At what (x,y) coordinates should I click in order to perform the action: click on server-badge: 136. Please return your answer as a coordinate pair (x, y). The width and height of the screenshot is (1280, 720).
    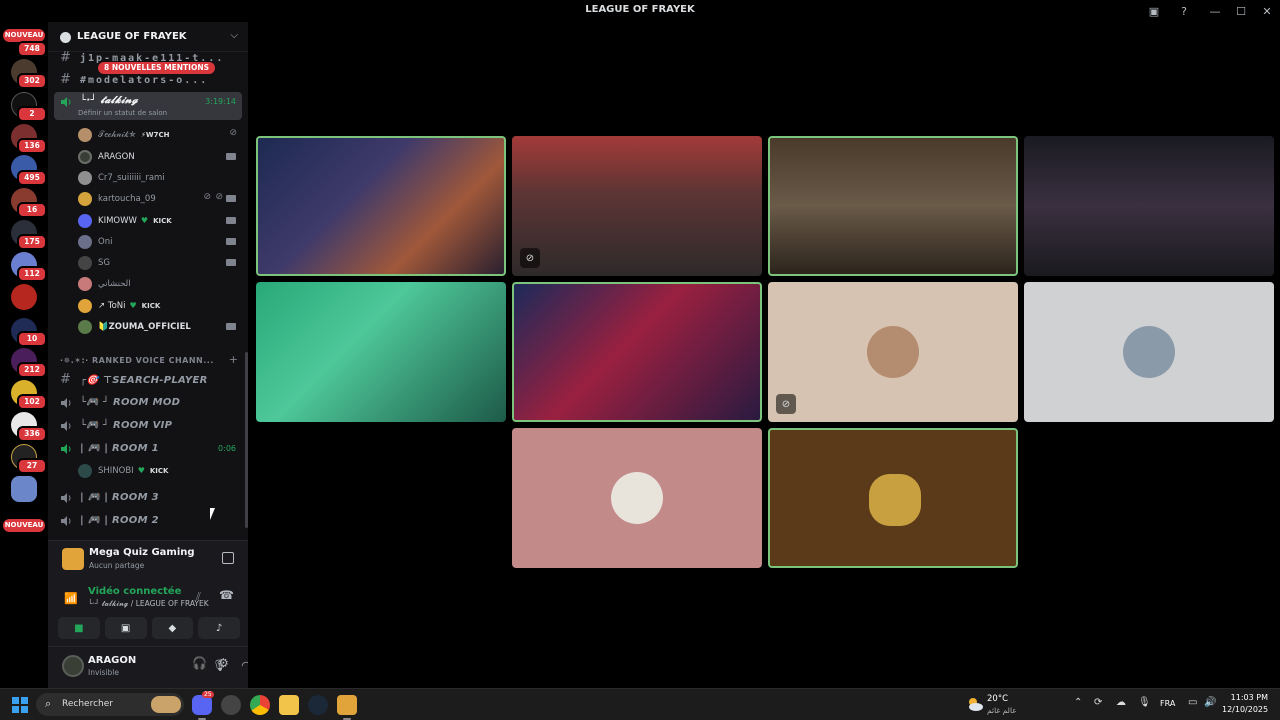
    Looking at the image, I should click on (32, 146).